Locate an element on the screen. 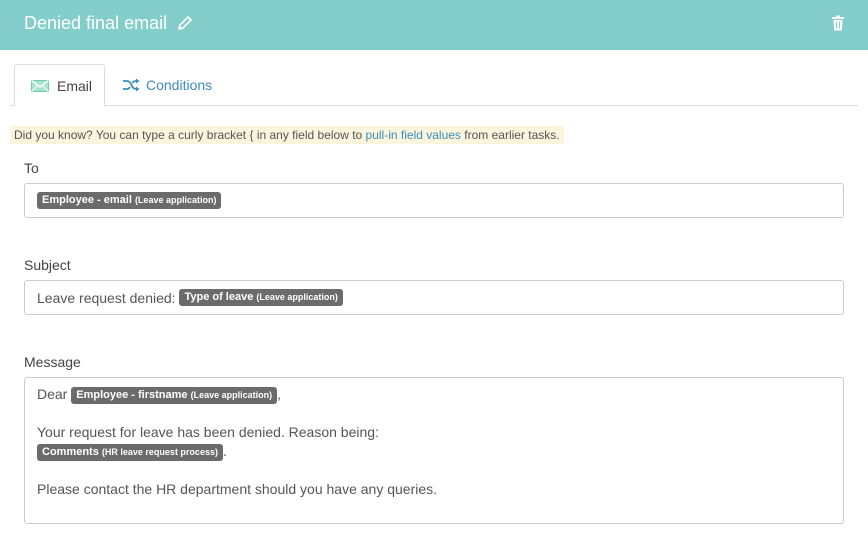  field-value-token: Comments (HR leave request process) is located at coordinates (130, 452).